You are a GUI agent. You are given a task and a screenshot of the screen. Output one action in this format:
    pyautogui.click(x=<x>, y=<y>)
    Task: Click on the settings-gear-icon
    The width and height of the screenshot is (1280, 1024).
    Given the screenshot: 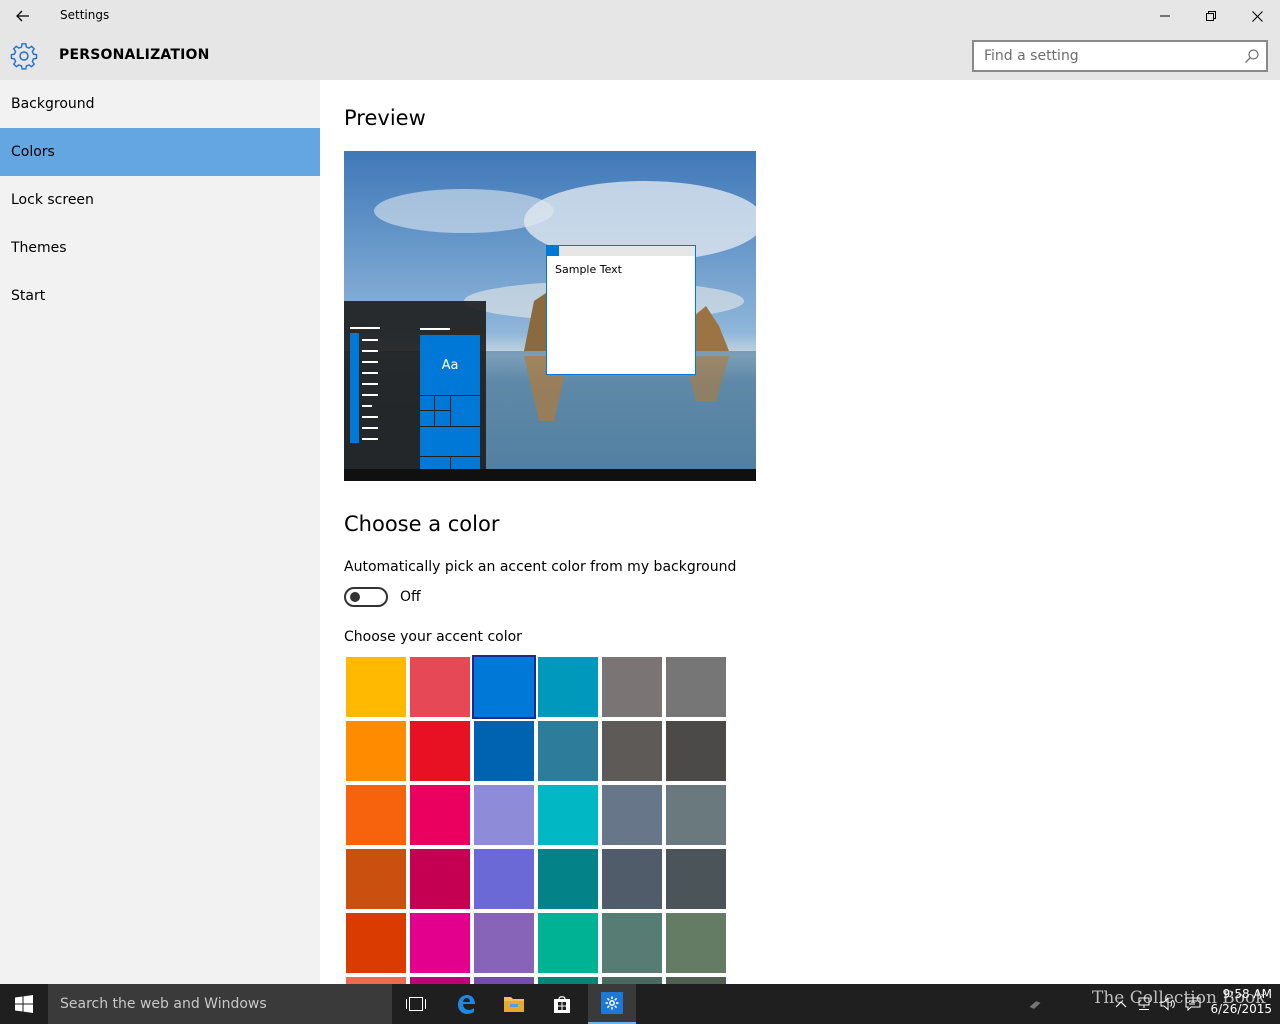 What is the action you would take?
    pyautogui.click(x=612, y=1003)
    